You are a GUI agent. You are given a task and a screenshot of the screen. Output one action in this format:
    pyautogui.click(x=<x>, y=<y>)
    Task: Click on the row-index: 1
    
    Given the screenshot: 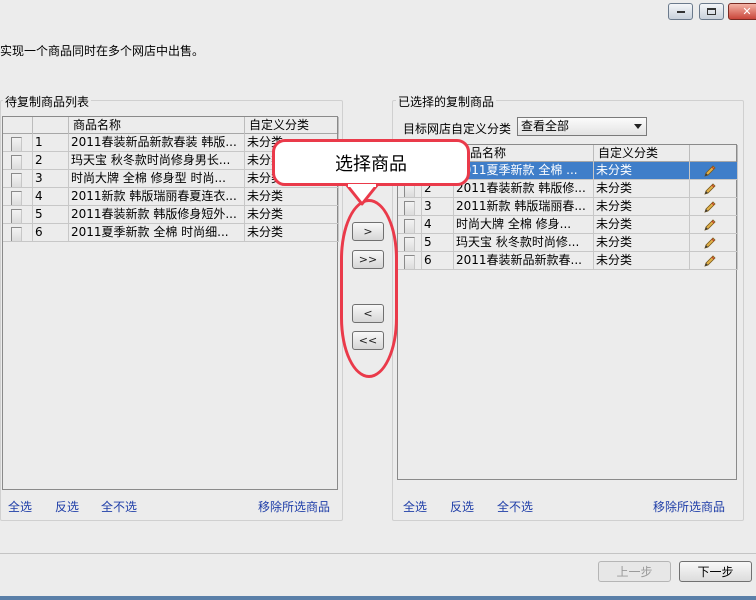 What is the action you would take?
    pyautogui.click(x=51, y=143)
    